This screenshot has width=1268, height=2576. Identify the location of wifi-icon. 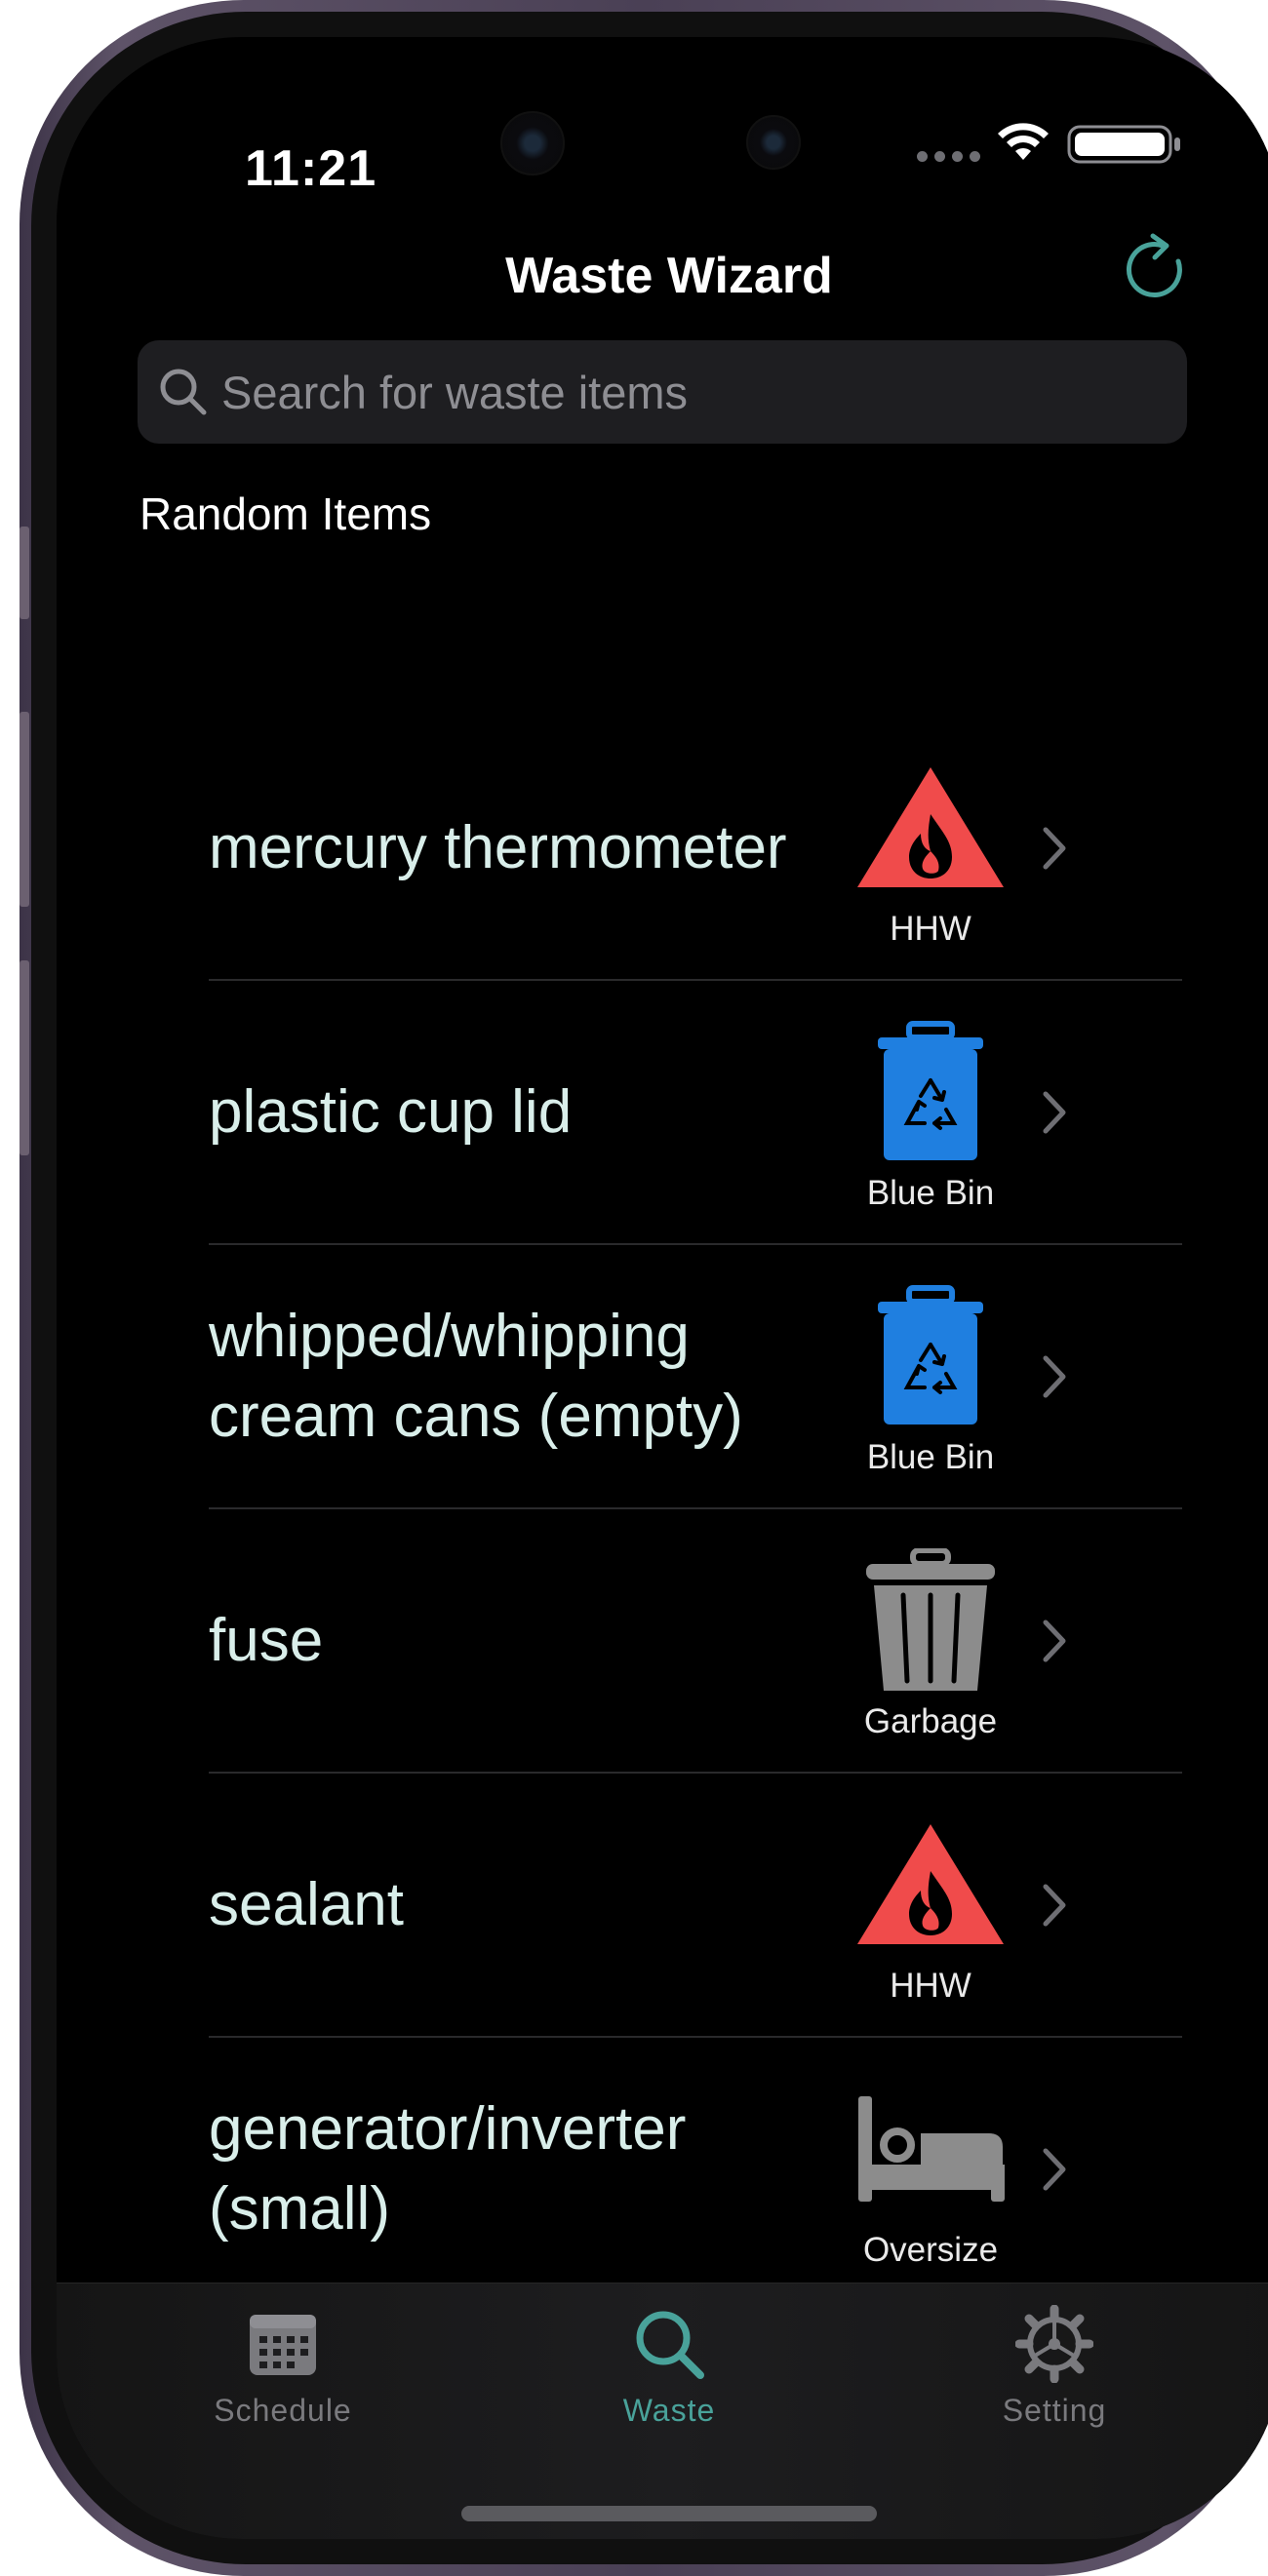
(1023, 141).